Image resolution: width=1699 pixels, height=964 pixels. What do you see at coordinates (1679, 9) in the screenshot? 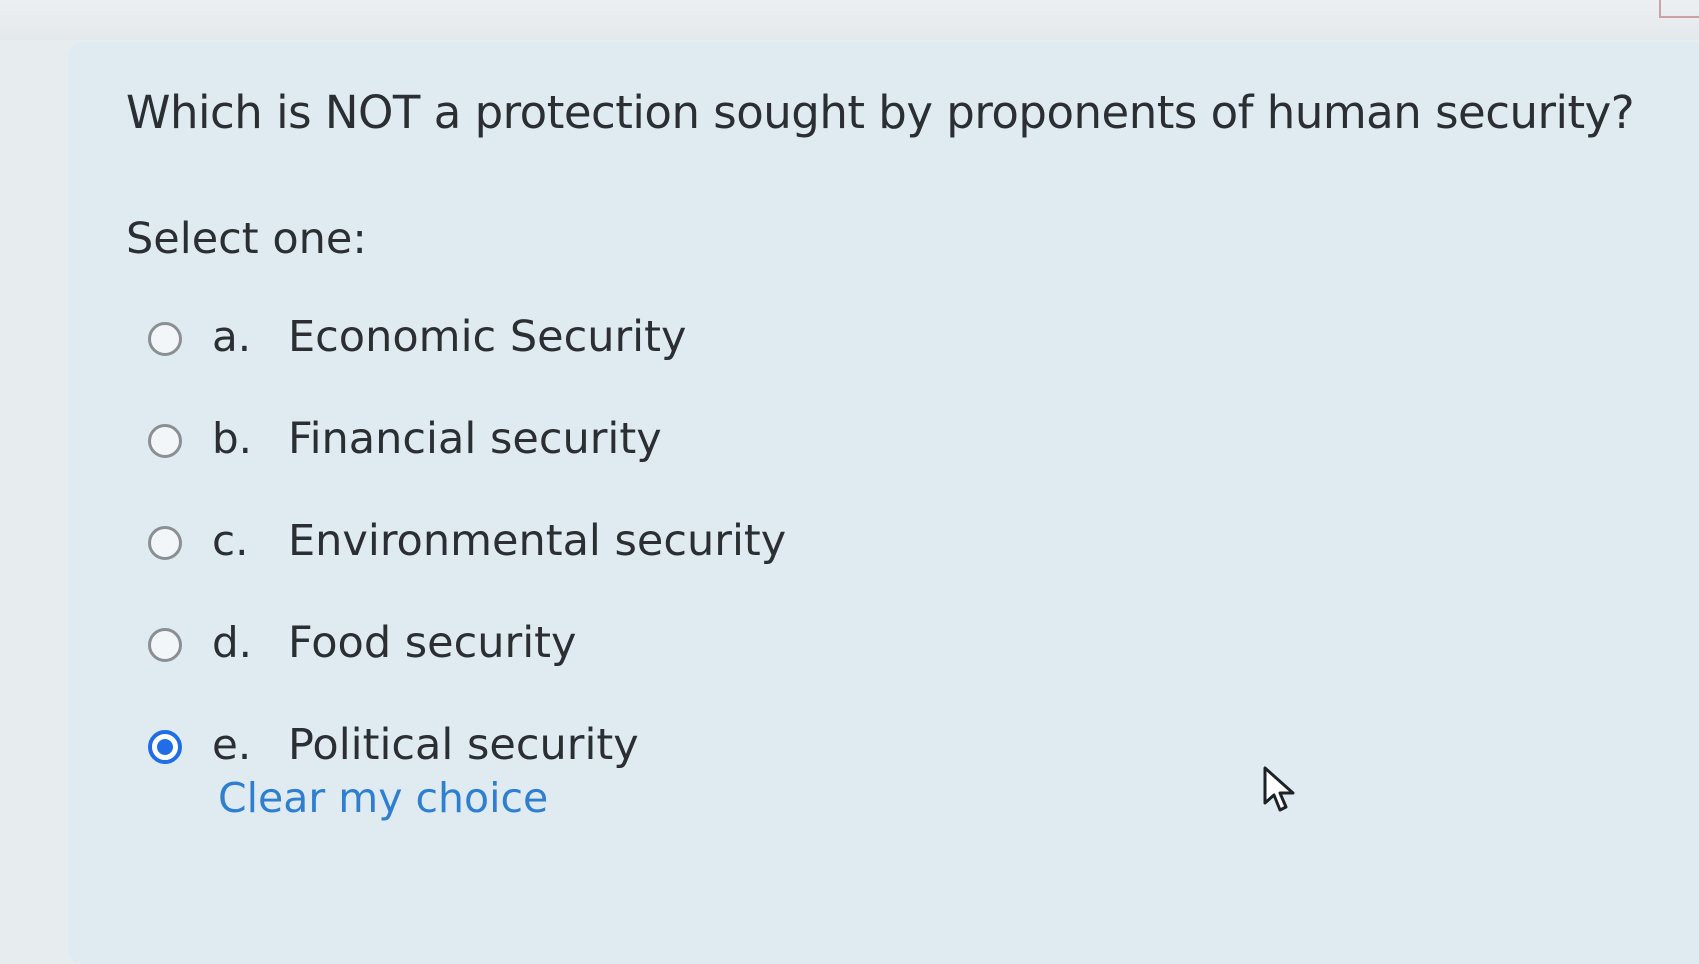
I see `window-corner-frame` at bounding box center [1679, 9].